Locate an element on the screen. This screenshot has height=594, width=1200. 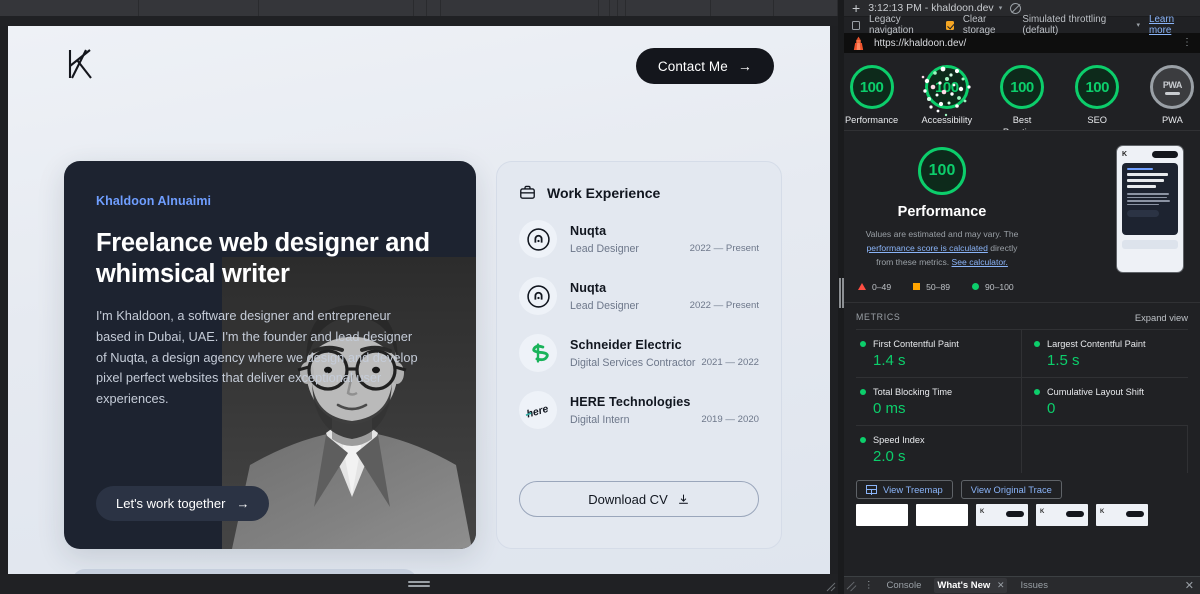
report-tab: 3:12:13 PM - khaldoon.dev ▾ is located at coordinates (935, 8).